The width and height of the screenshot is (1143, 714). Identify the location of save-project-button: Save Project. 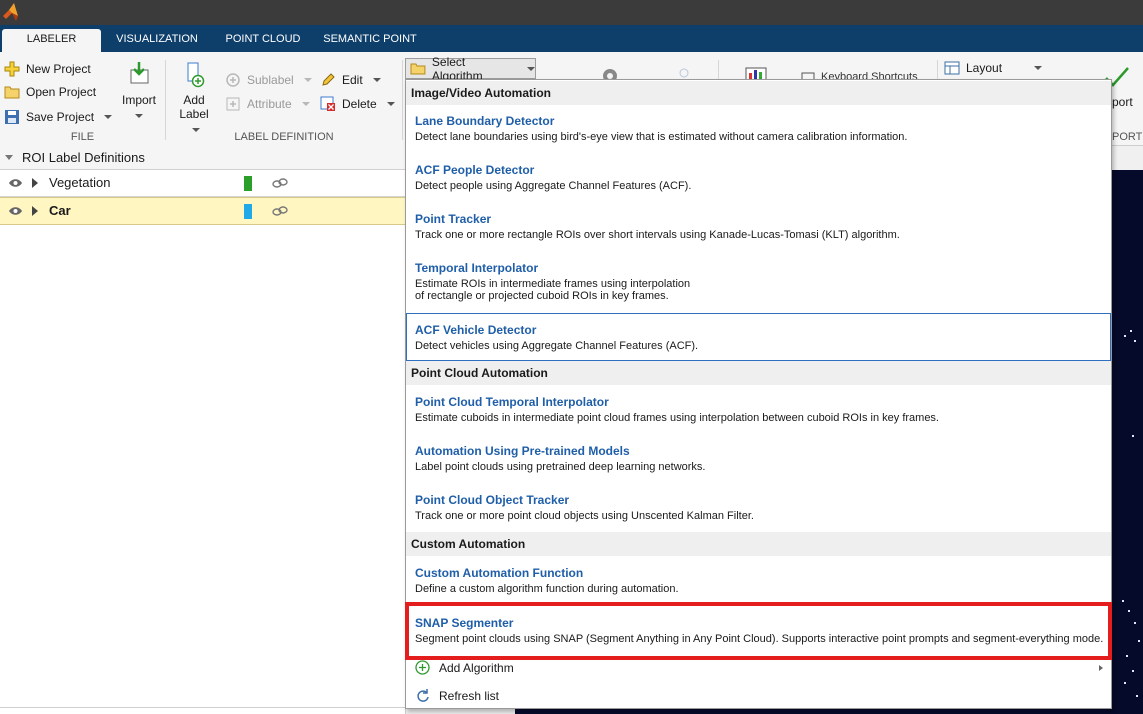
(58, 117).